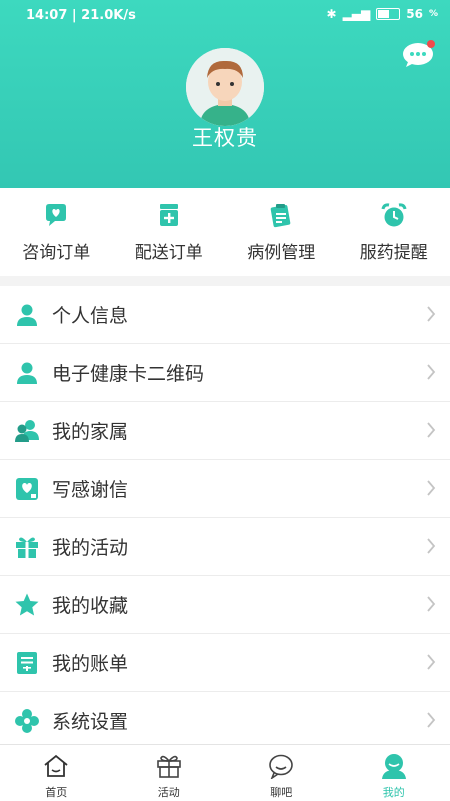 This screenshot has width=450, height=801. What do you see at coordinates (56, 250) in the screenshot?
I see `quick-label: 咨询订单` at bounding box center [56, 250].